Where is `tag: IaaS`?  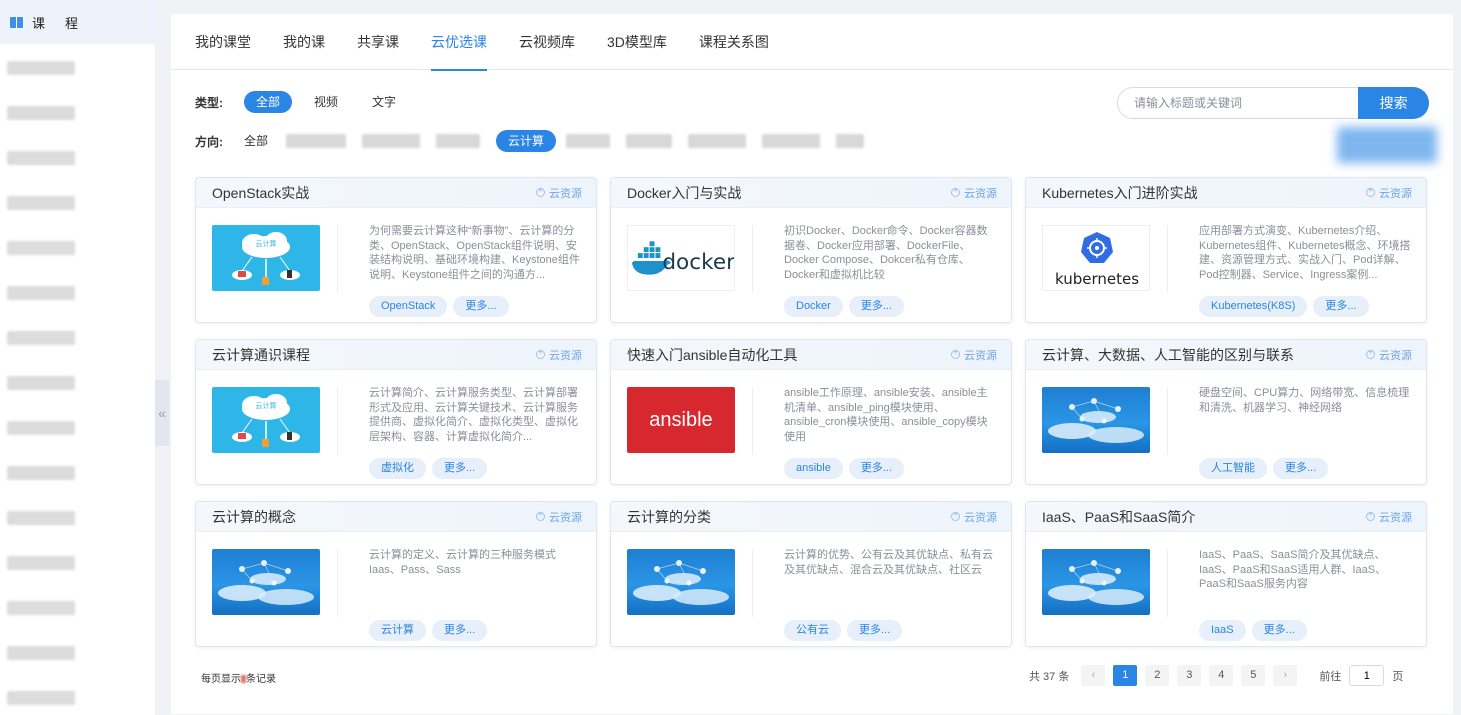
tag: IaaS is located at coordinates (1222, 630).